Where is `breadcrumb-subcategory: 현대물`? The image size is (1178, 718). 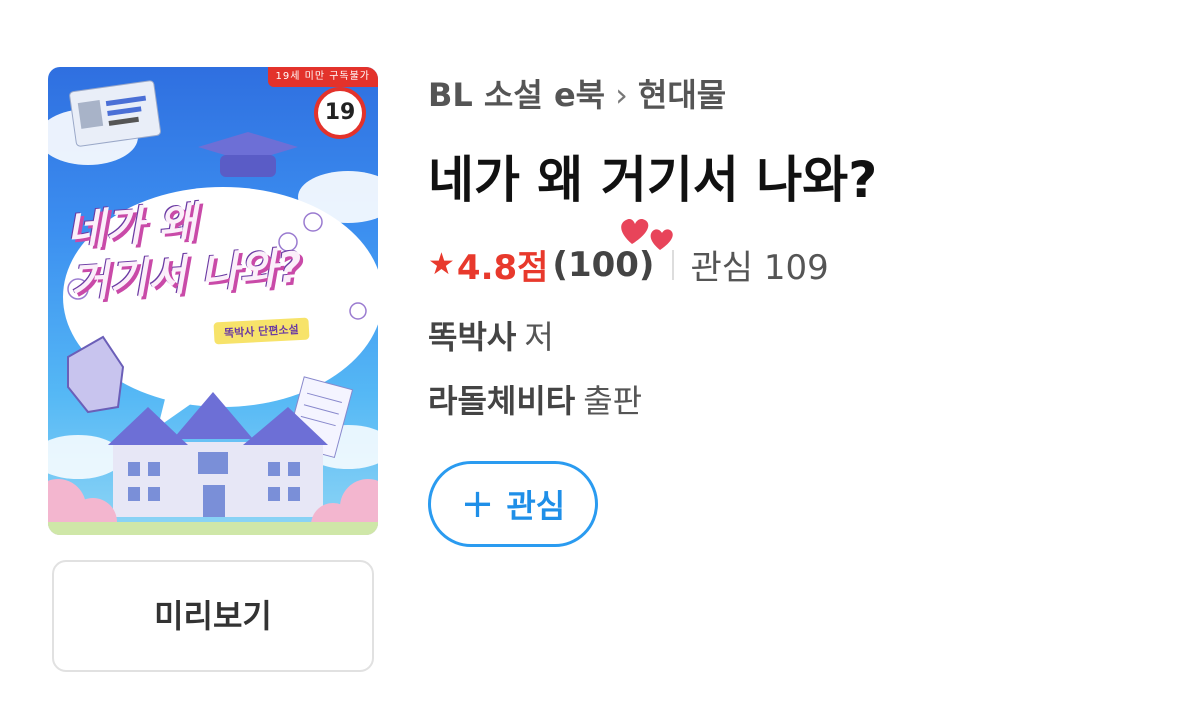
breadcrumb-subcategory: 현대물 is located at coordinates (682, 95).